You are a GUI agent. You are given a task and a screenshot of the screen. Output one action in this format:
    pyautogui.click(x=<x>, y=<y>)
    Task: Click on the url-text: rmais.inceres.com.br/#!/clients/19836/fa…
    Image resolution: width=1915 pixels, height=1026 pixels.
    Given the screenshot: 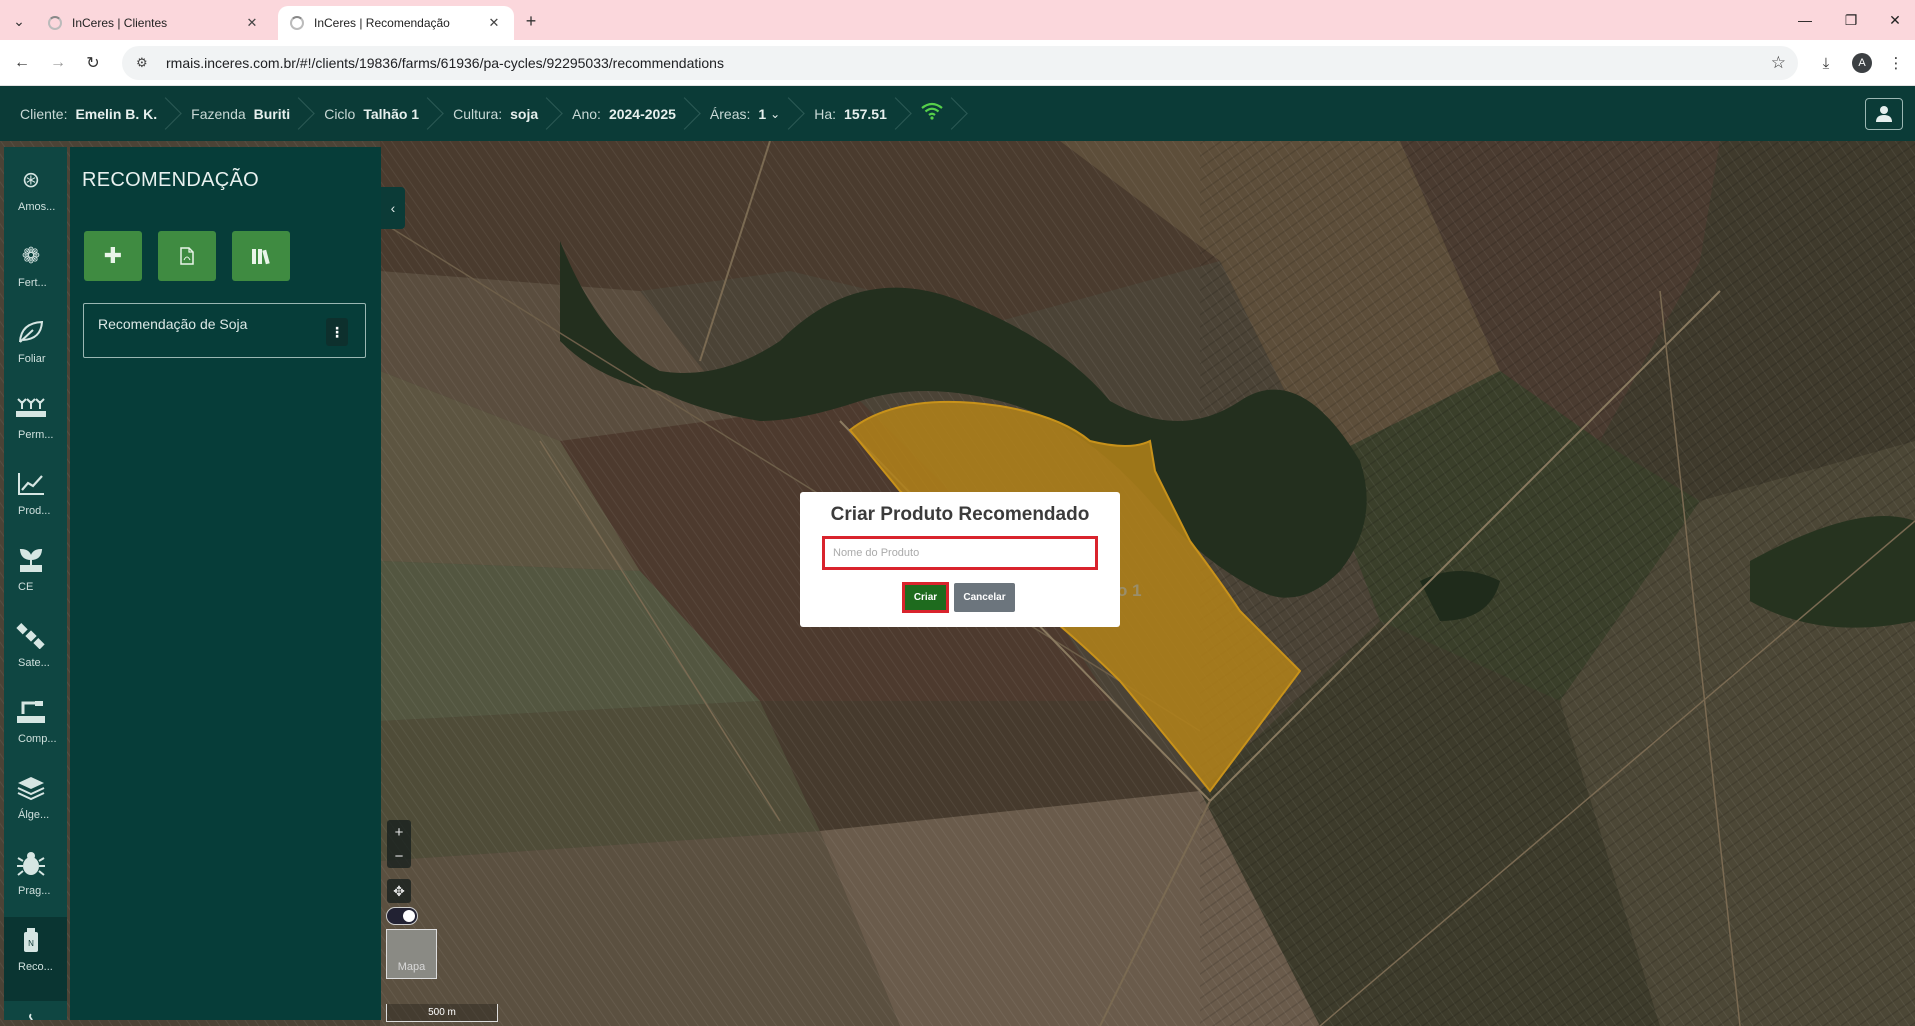 What is the action you would take?
    pyautogui.click(x=445, y=63)
    